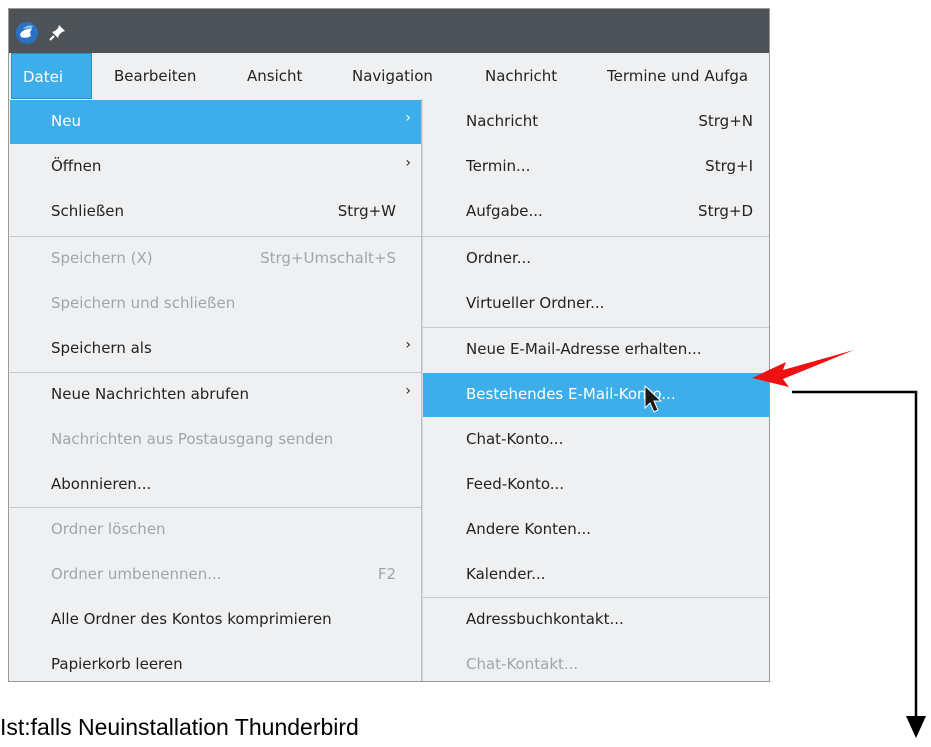 The height and width of the screenshot is (747, 931). I want to click on shortcut-label: Strg+I, so click(729, 166).